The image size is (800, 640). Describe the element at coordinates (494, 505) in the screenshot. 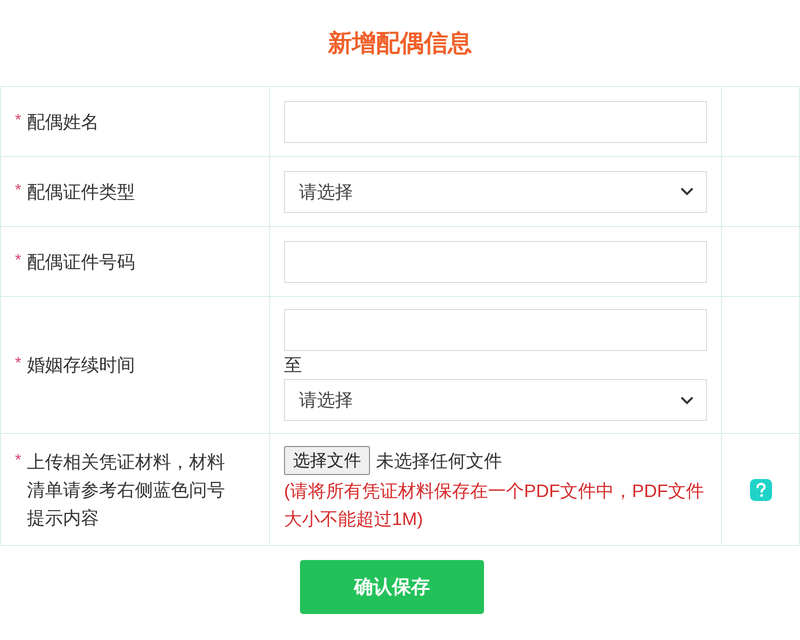

I see `upload-note: (请将所有凭证材料保存在一个PDF文件中，PDF文件大小不能超过1M)` at that location.